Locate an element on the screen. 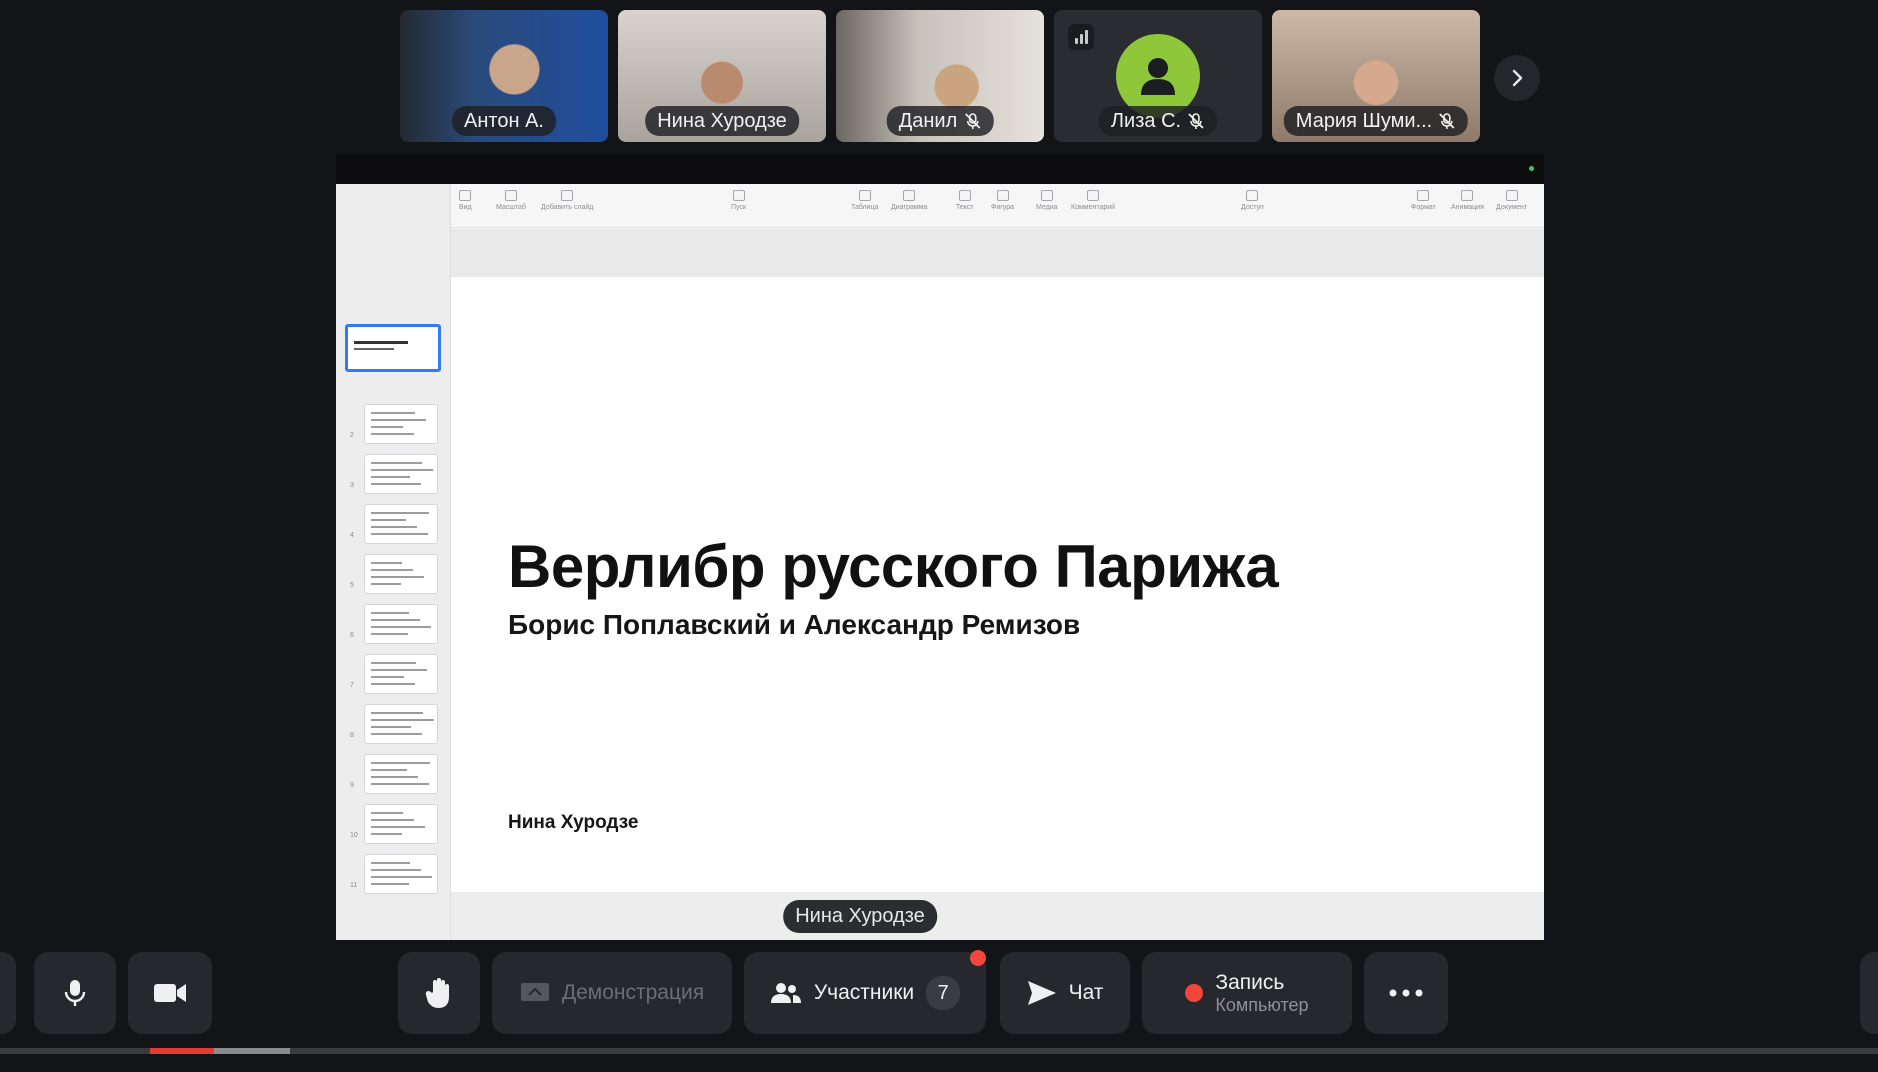  more-button is located at coordinates (1406, 993).